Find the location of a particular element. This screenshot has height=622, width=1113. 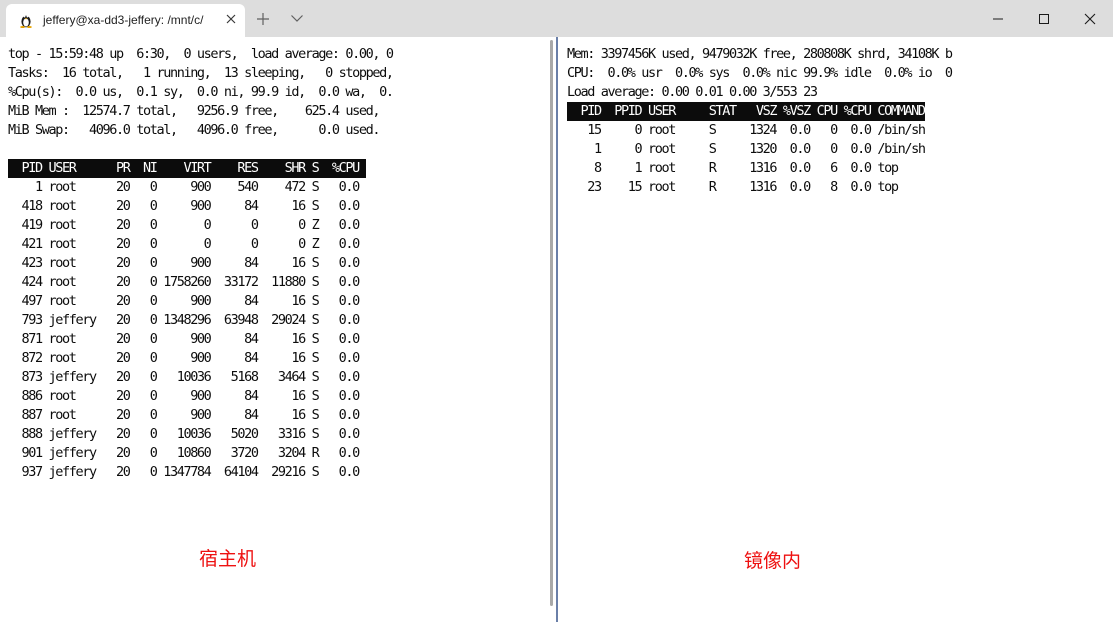

maximize-icon is located at coordinates (1044, 19).